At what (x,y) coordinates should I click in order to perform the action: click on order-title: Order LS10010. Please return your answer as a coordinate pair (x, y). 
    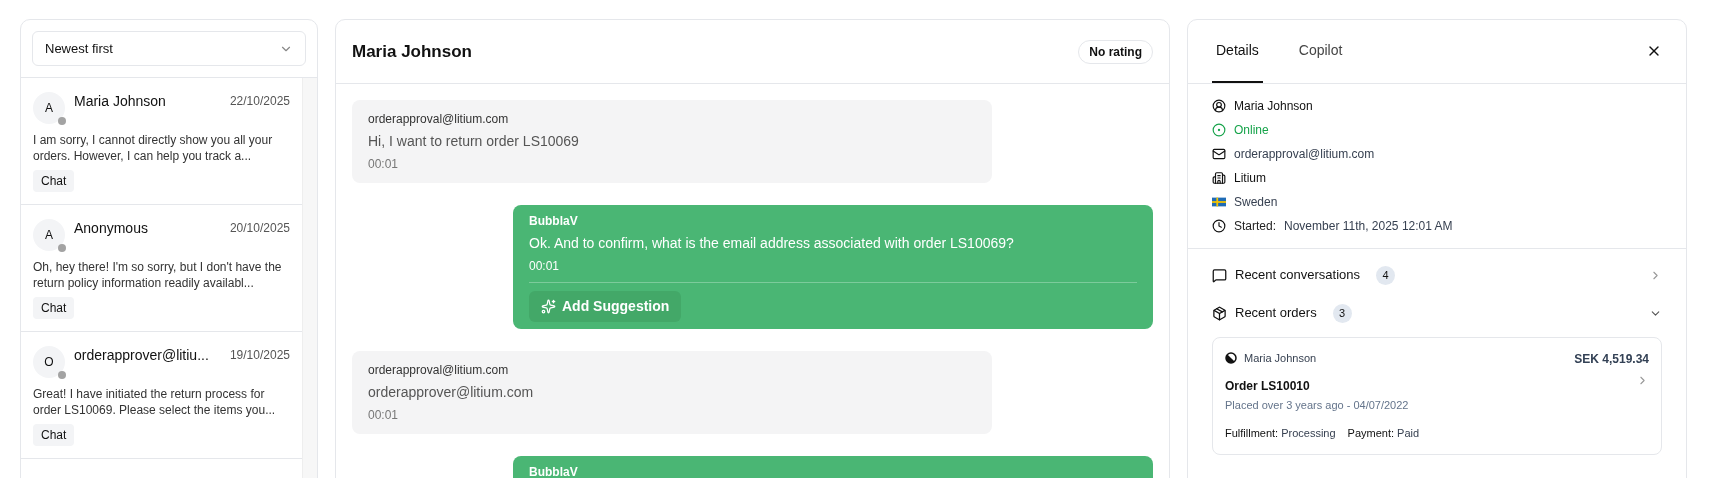
    Looking at the image, I should click on (1268, 386).